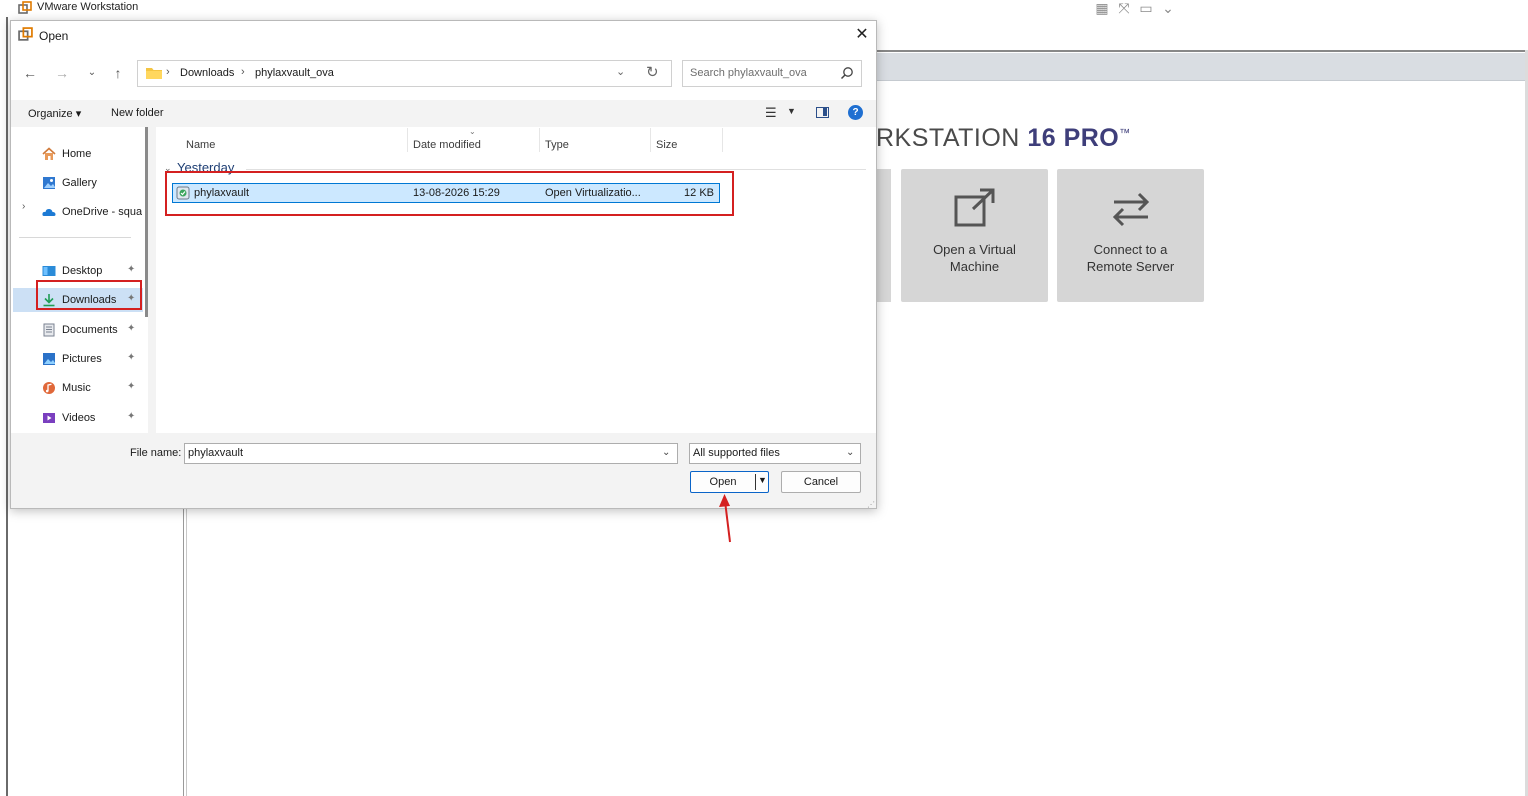 This screenshot has width=1528, height=796. Describe the element at coordinates (821, 482) in the screenshot. I see `cancel-button: Cancel` at that location.